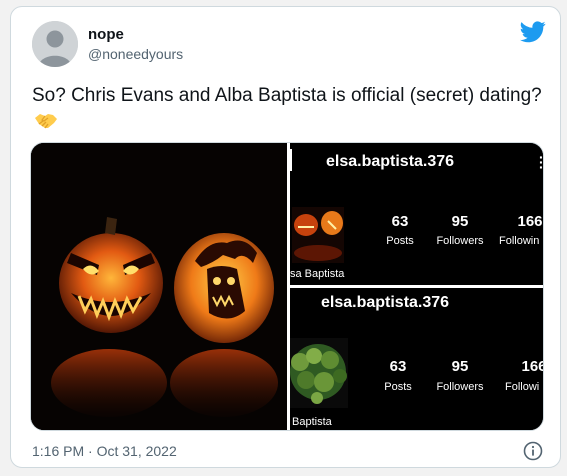 The width and height of the screenshot is (567, 476). Describe the element at coordinates (291, 160) in the screenshot. I see `back-bar-icon` at that location.